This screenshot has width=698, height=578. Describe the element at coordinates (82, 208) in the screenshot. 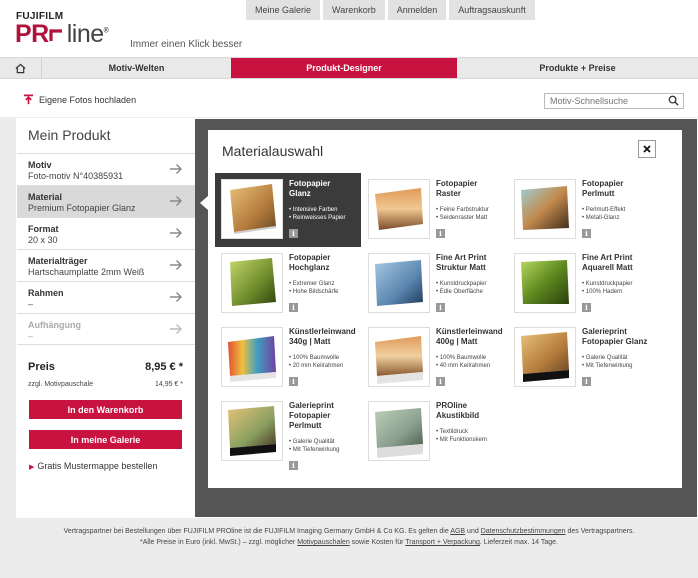

I see `row-value: Premium Fotopapier Glanz` at that location.